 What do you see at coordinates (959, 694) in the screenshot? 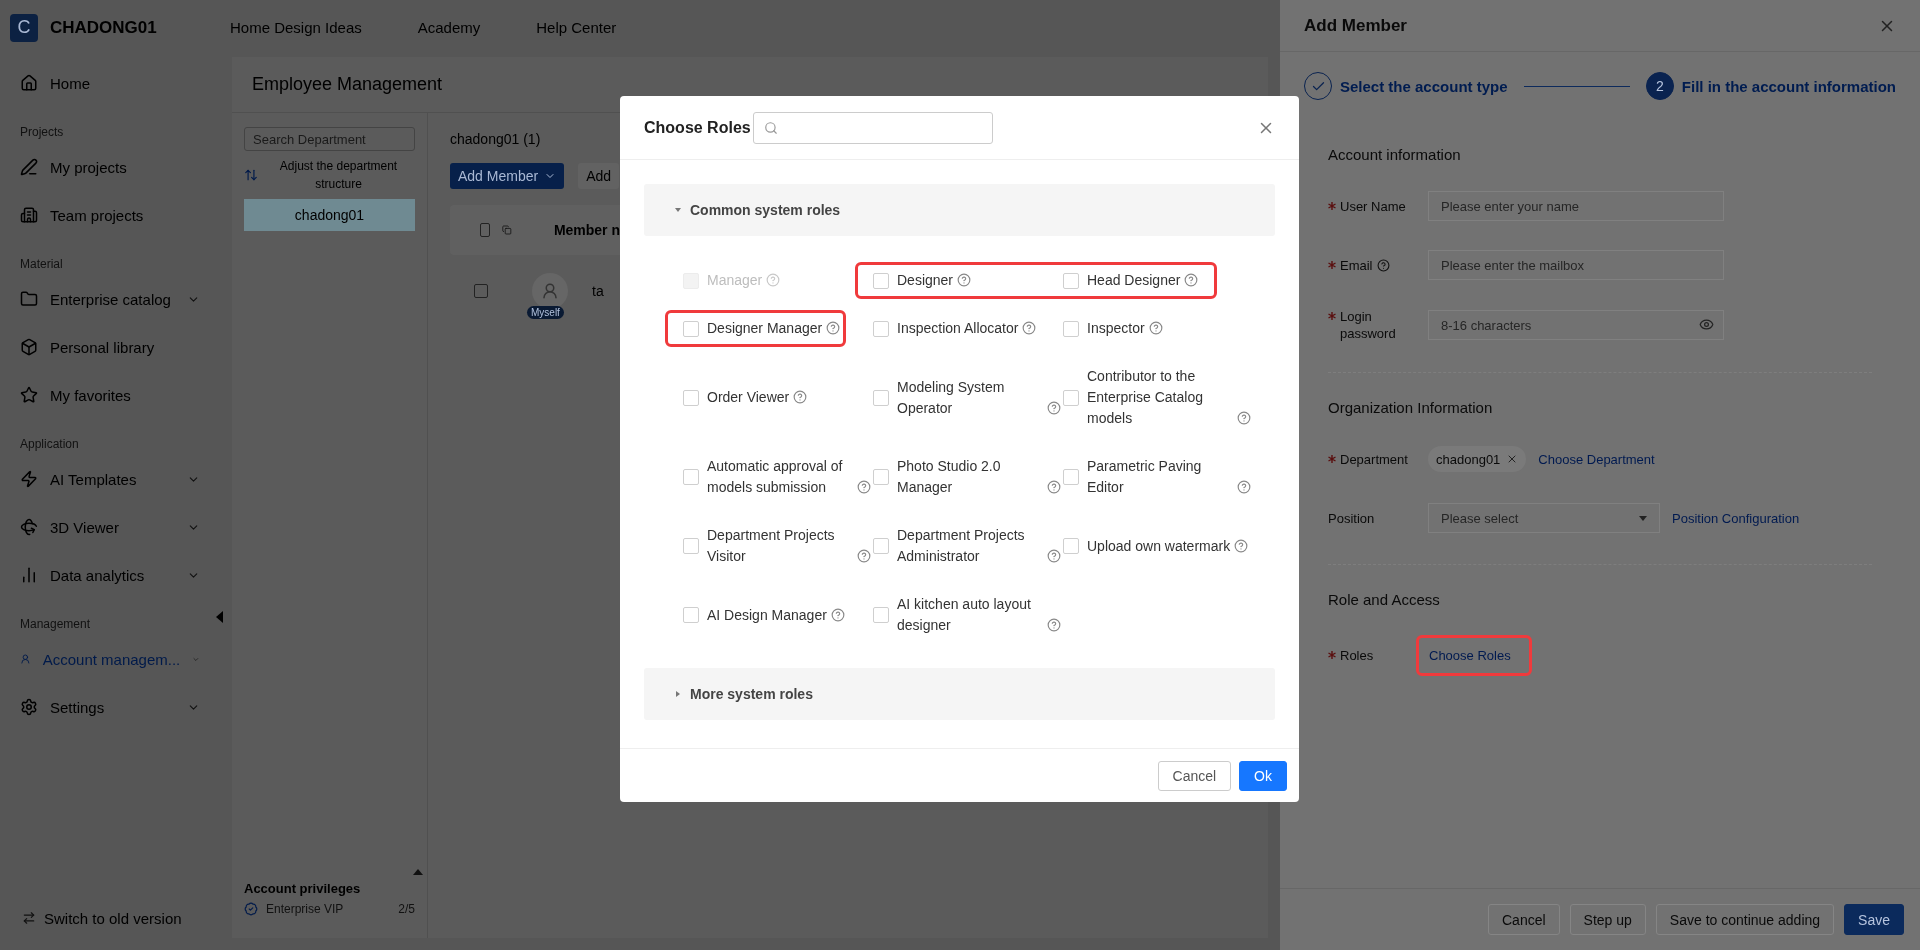
I see `group-header: More system roles` at bounding box center [959, 694].